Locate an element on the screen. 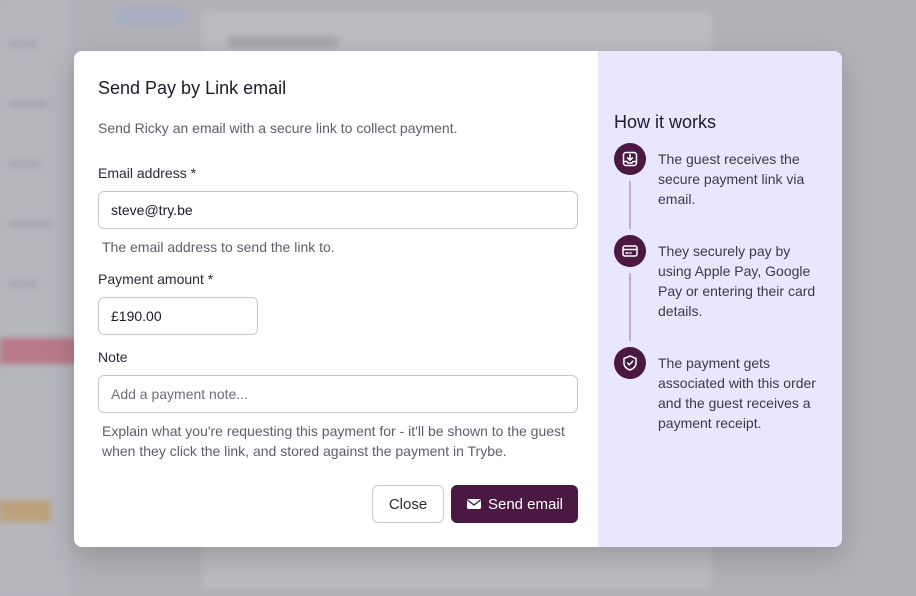 This screenshot has height=596, width=916. amount-label: Payment amount * is located at coordinates (155, 279).